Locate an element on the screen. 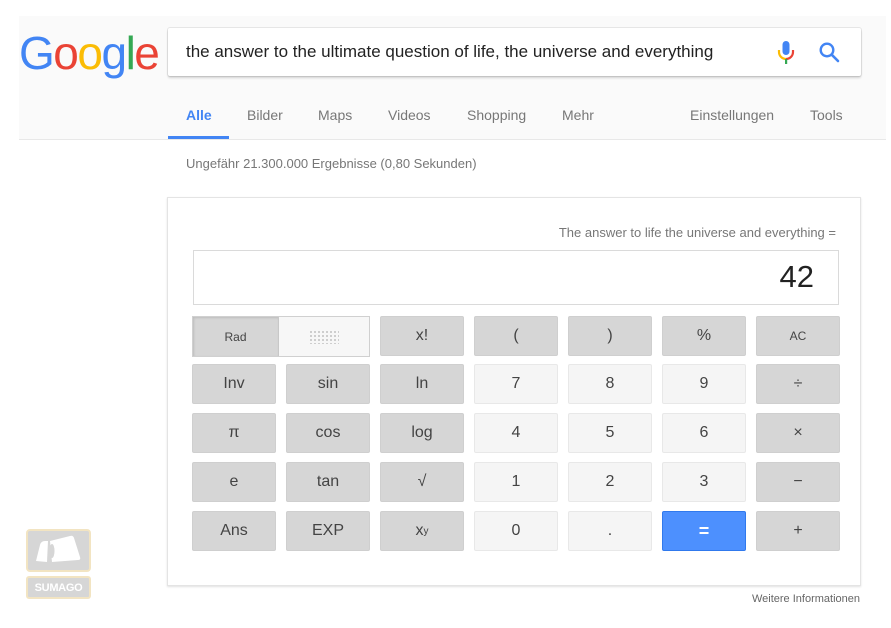 This screenshot has width=891, height=628. key-digit-8-button: 8 is located at coordinates (610, 384).